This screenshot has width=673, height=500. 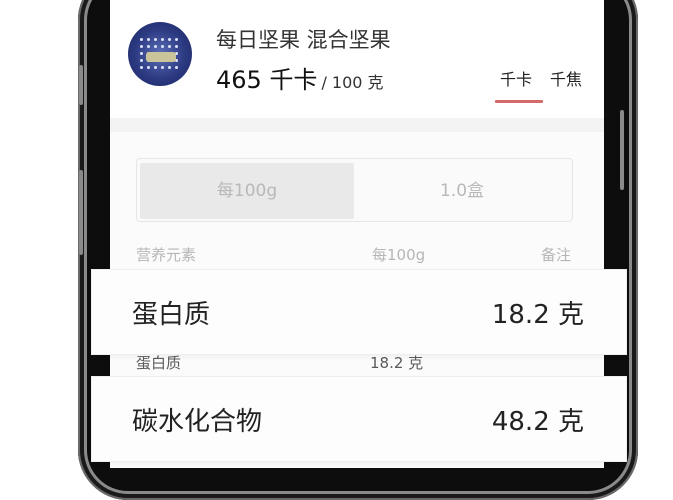 I want to click on section-divider, so click(x=357, y=125).